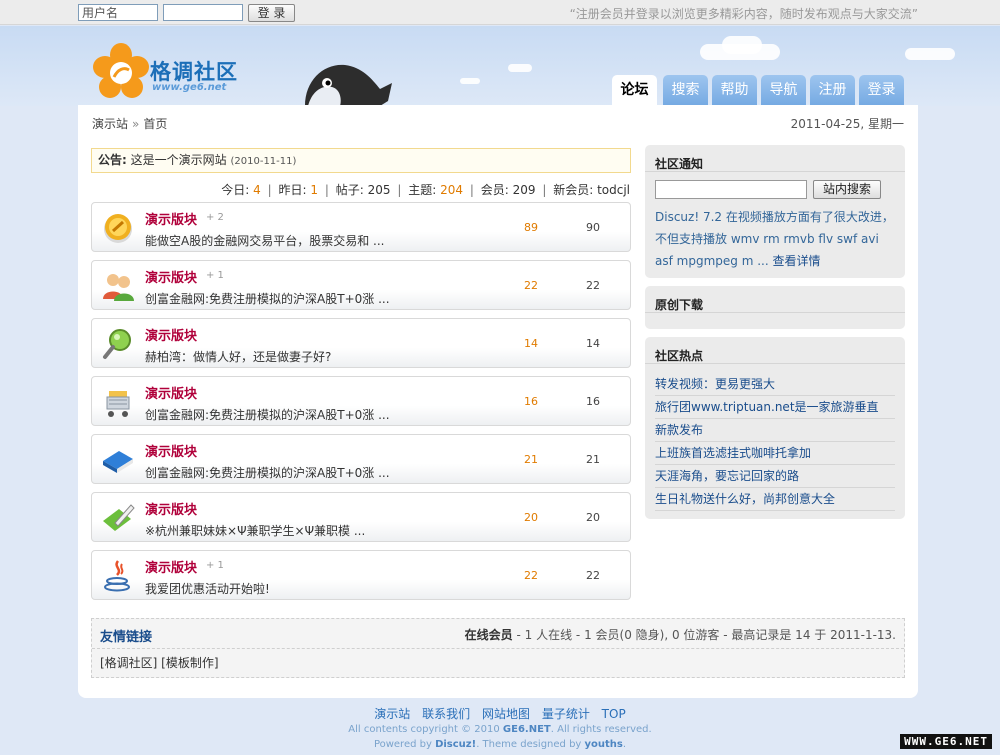 The image size is (1000, 755). I want to click on stat-label: 昨日:, so click(292, 190).